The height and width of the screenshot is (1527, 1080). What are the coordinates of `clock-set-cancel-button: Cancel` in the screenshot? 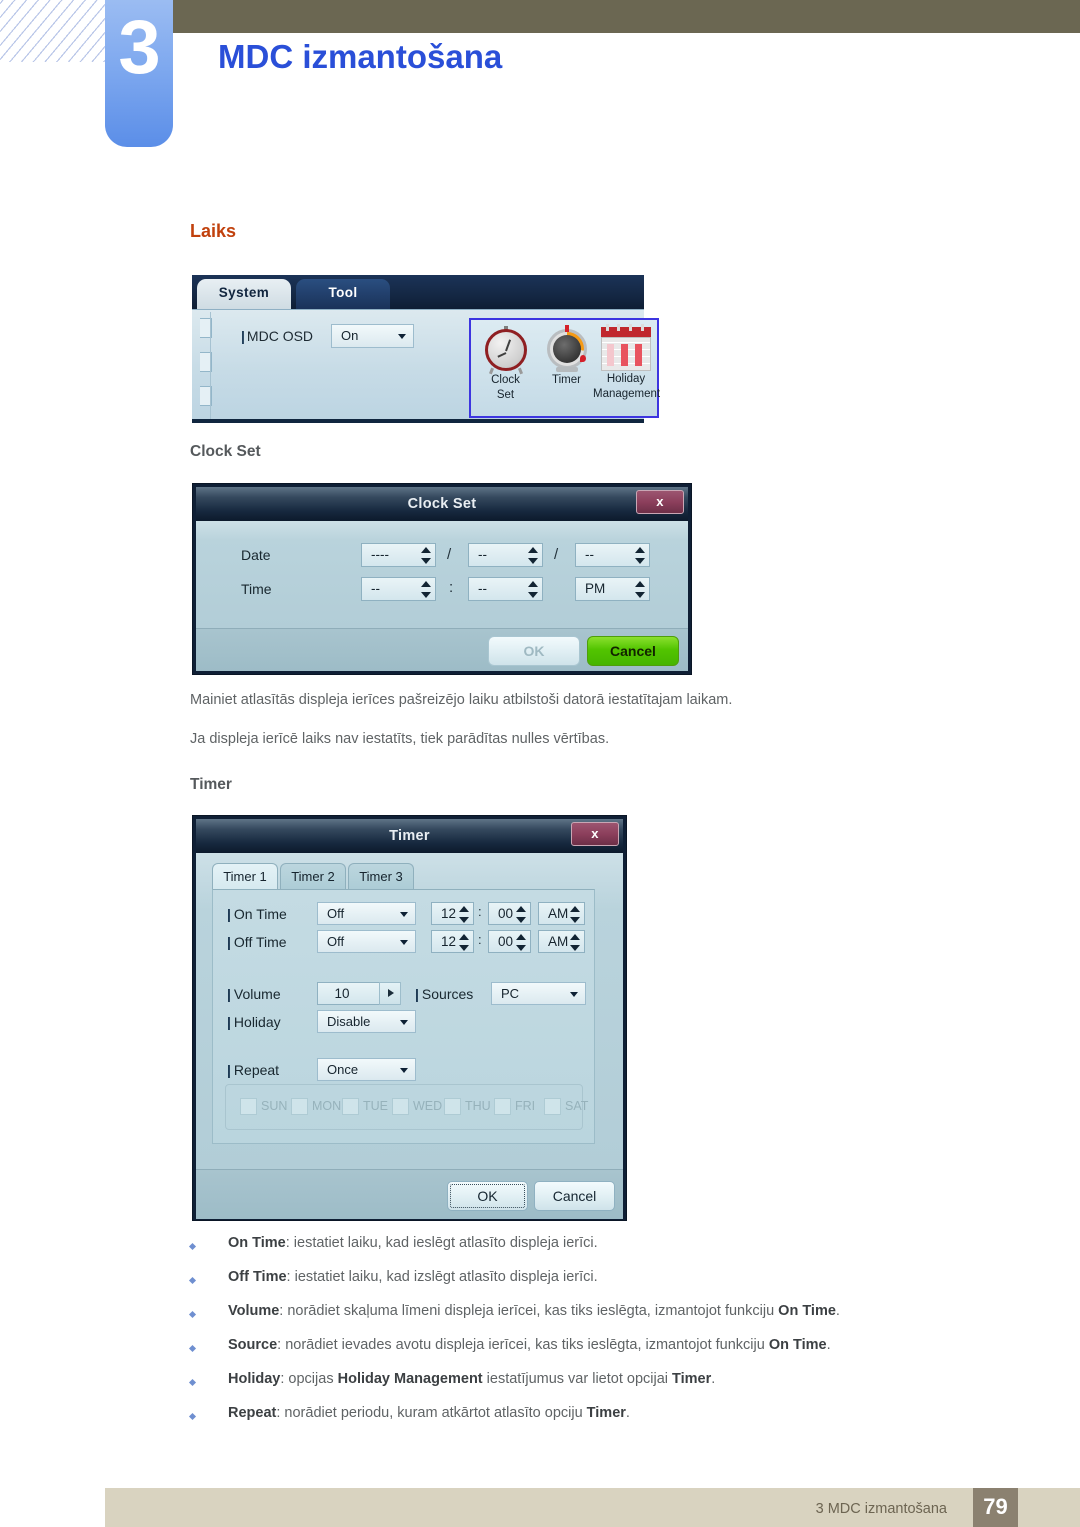 It's located at (633, 651).